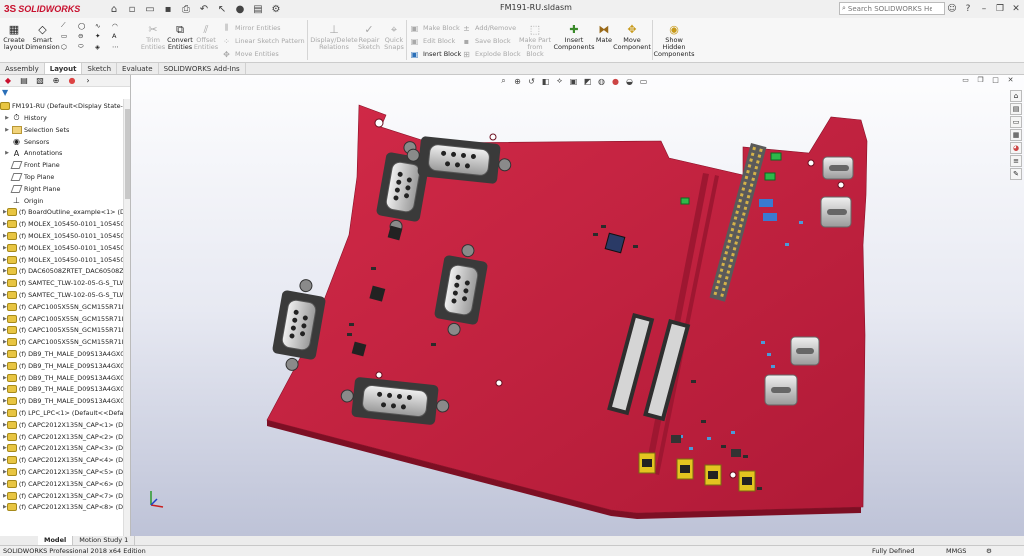 This screenshot has height=556, width=1024. Describe the element at coordinates (1010, 80) in the screenshot. I see `viewport-close-icon: ✕` at that location.